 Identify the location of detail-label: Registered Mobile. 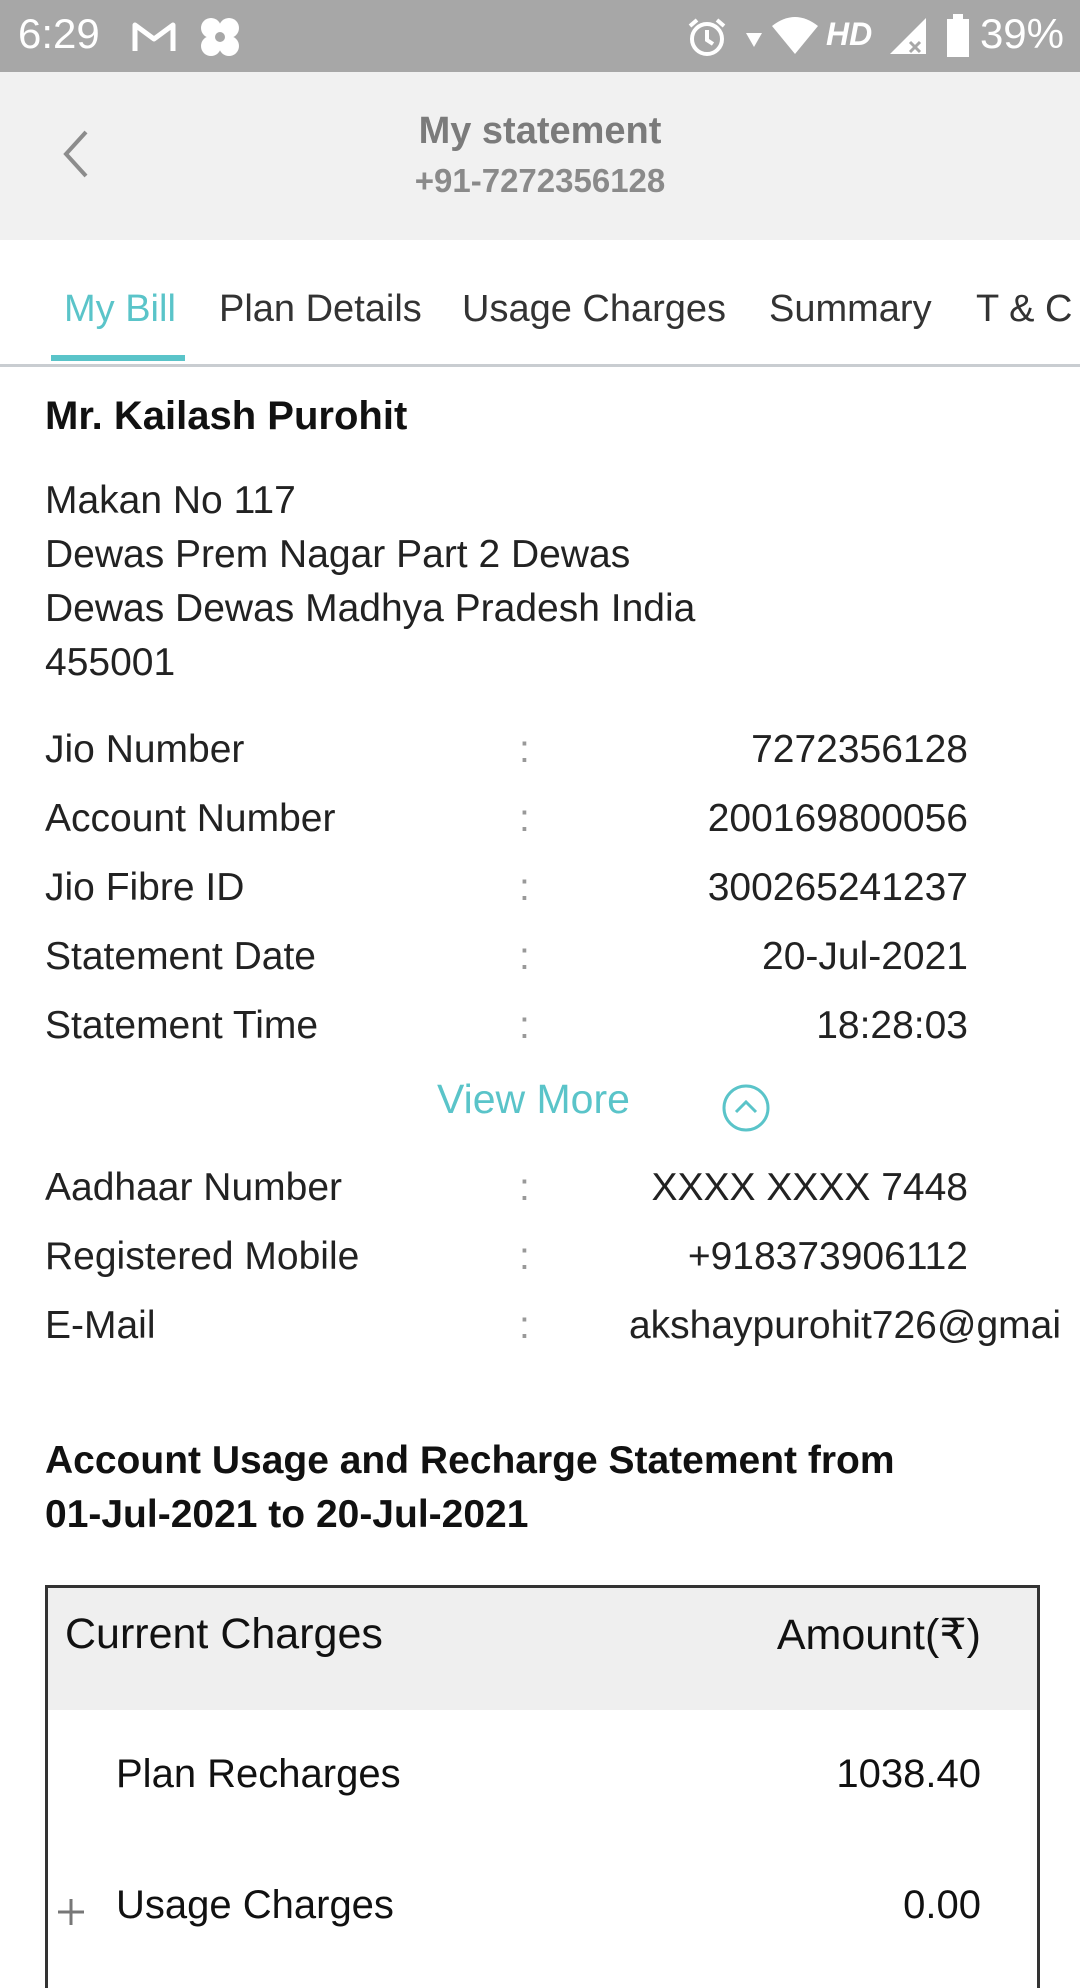
(202, 1256).